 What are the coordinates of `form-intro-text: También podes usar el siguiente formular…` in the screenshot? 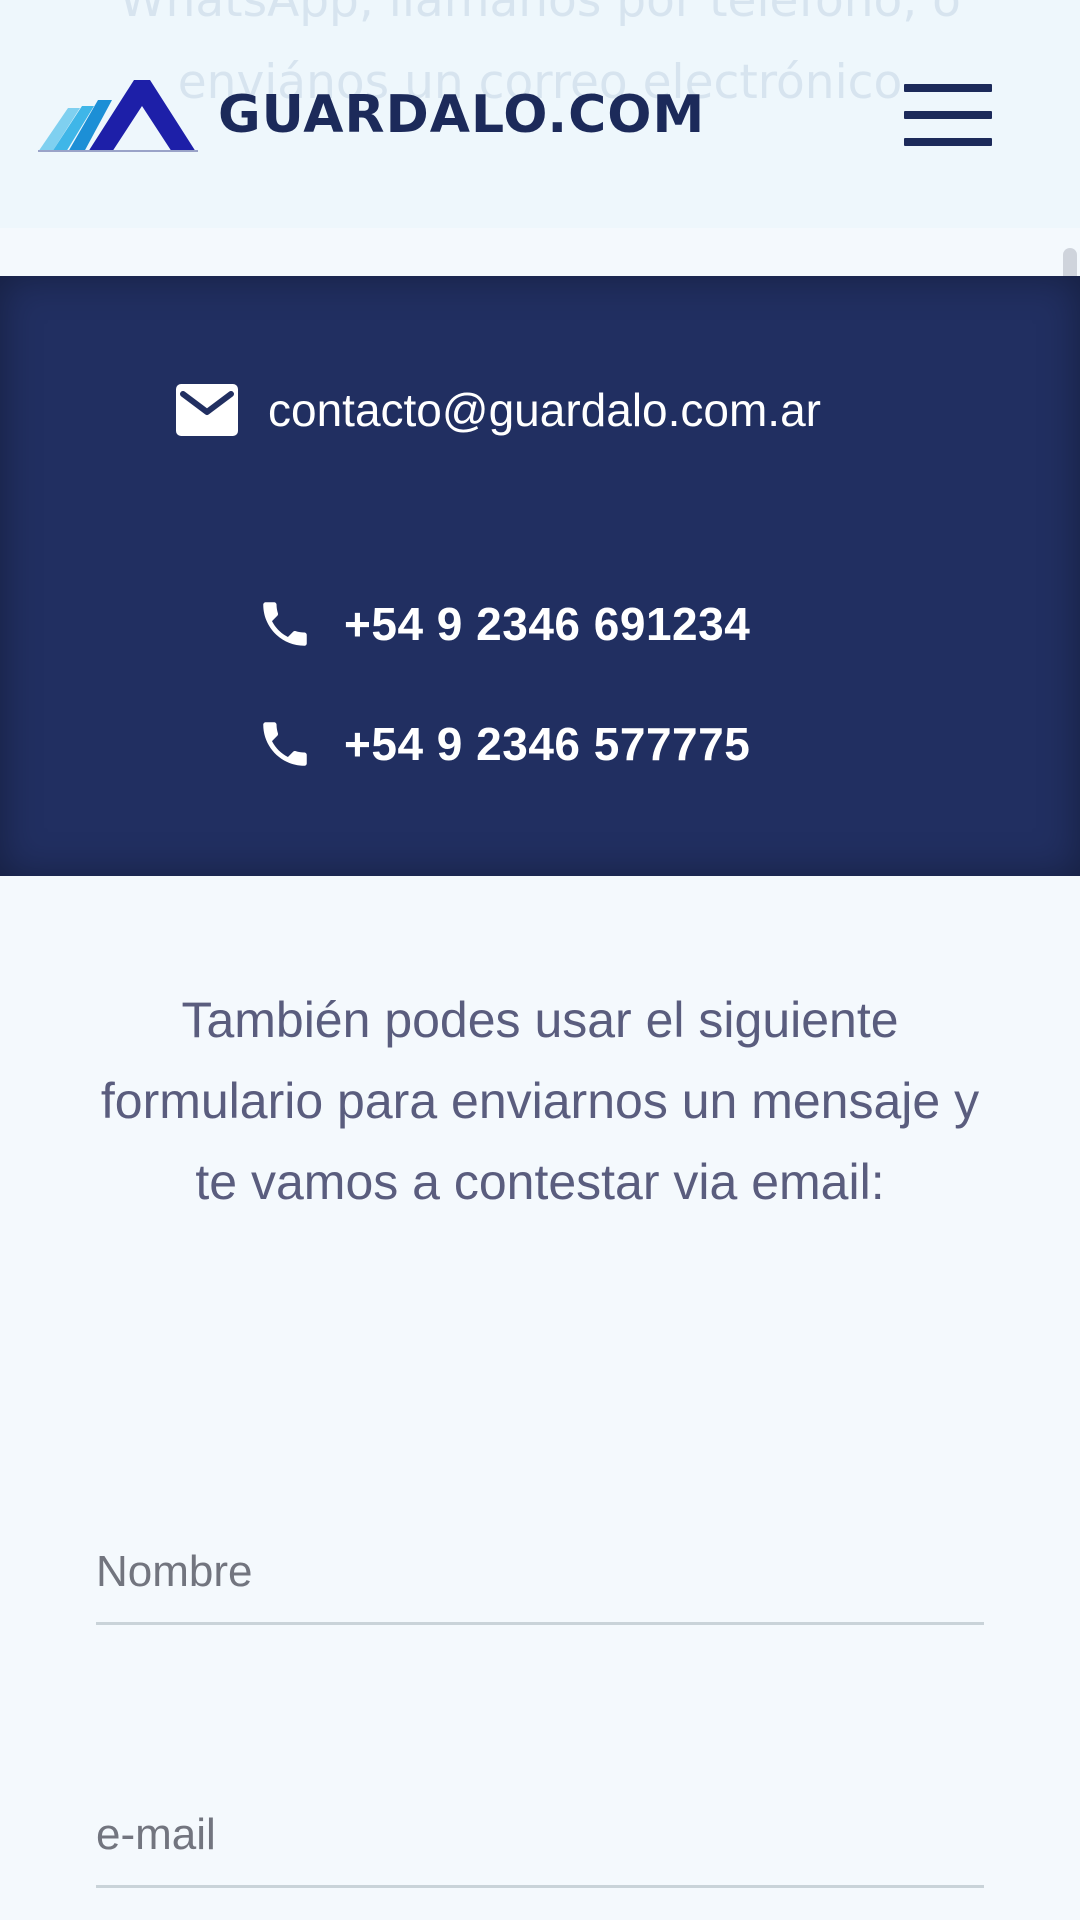 It's located at (540, 1101).